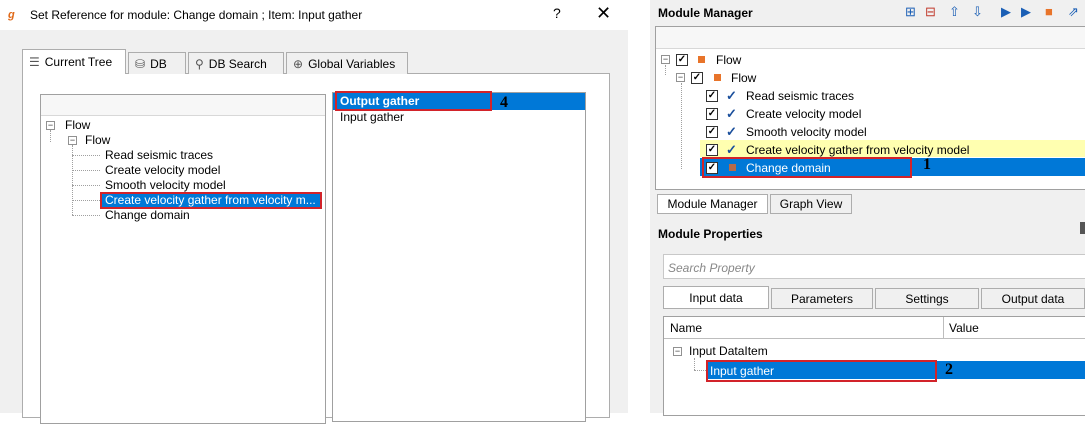  Describe the element at coordinates (199, 63) in the screenshot. I see `search-icon: ⚲` at that location.